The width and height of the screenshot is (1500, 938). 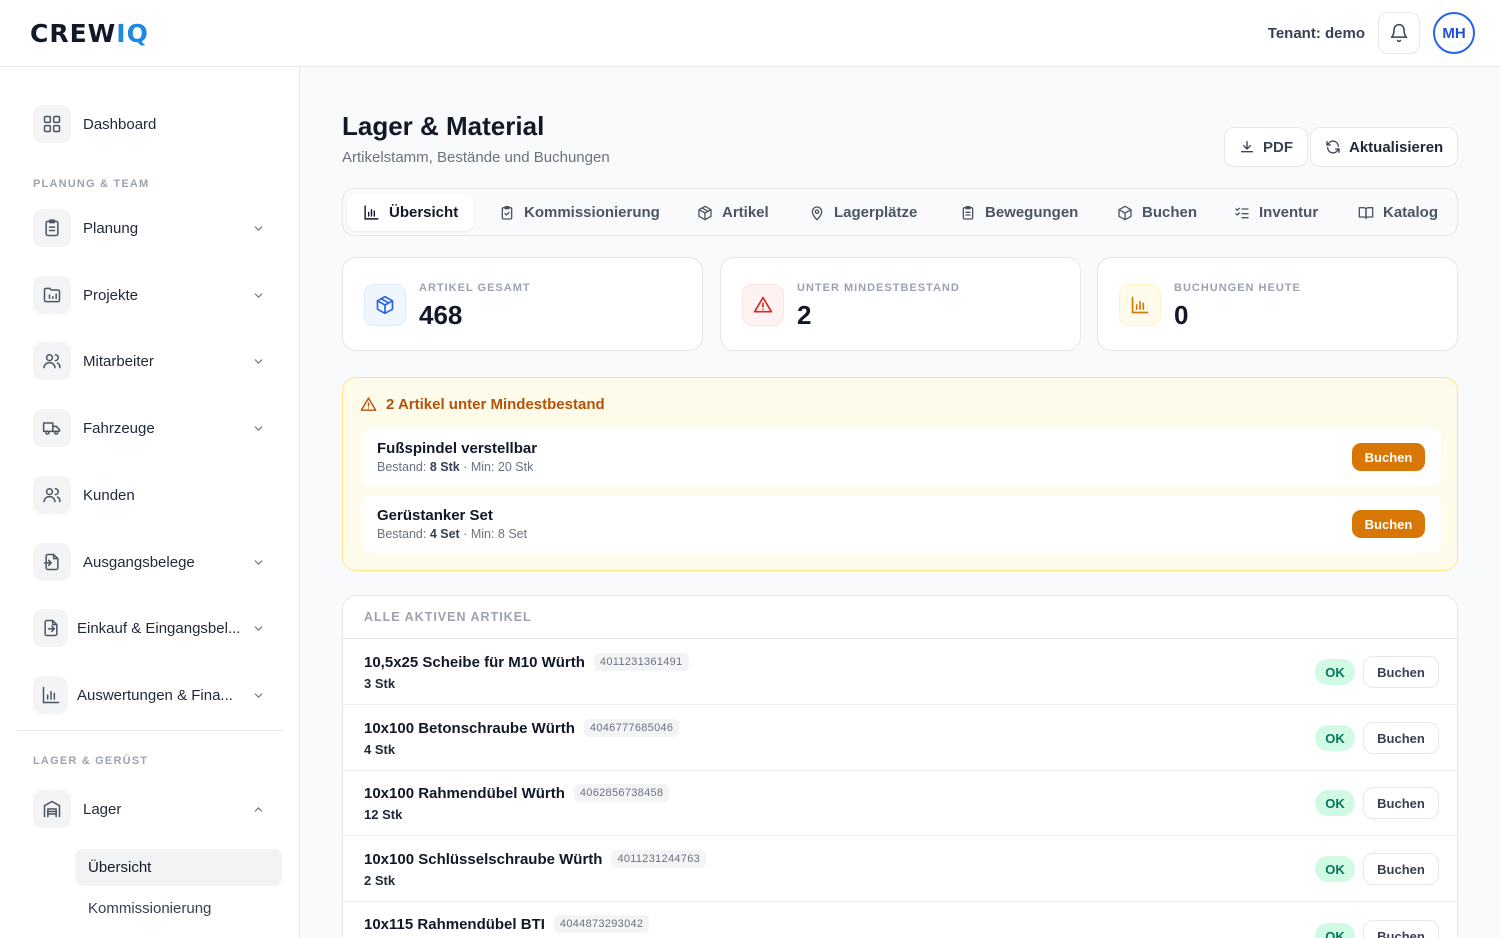 I want to click on tab-label: Buchen, so click(x=1170, y=212).